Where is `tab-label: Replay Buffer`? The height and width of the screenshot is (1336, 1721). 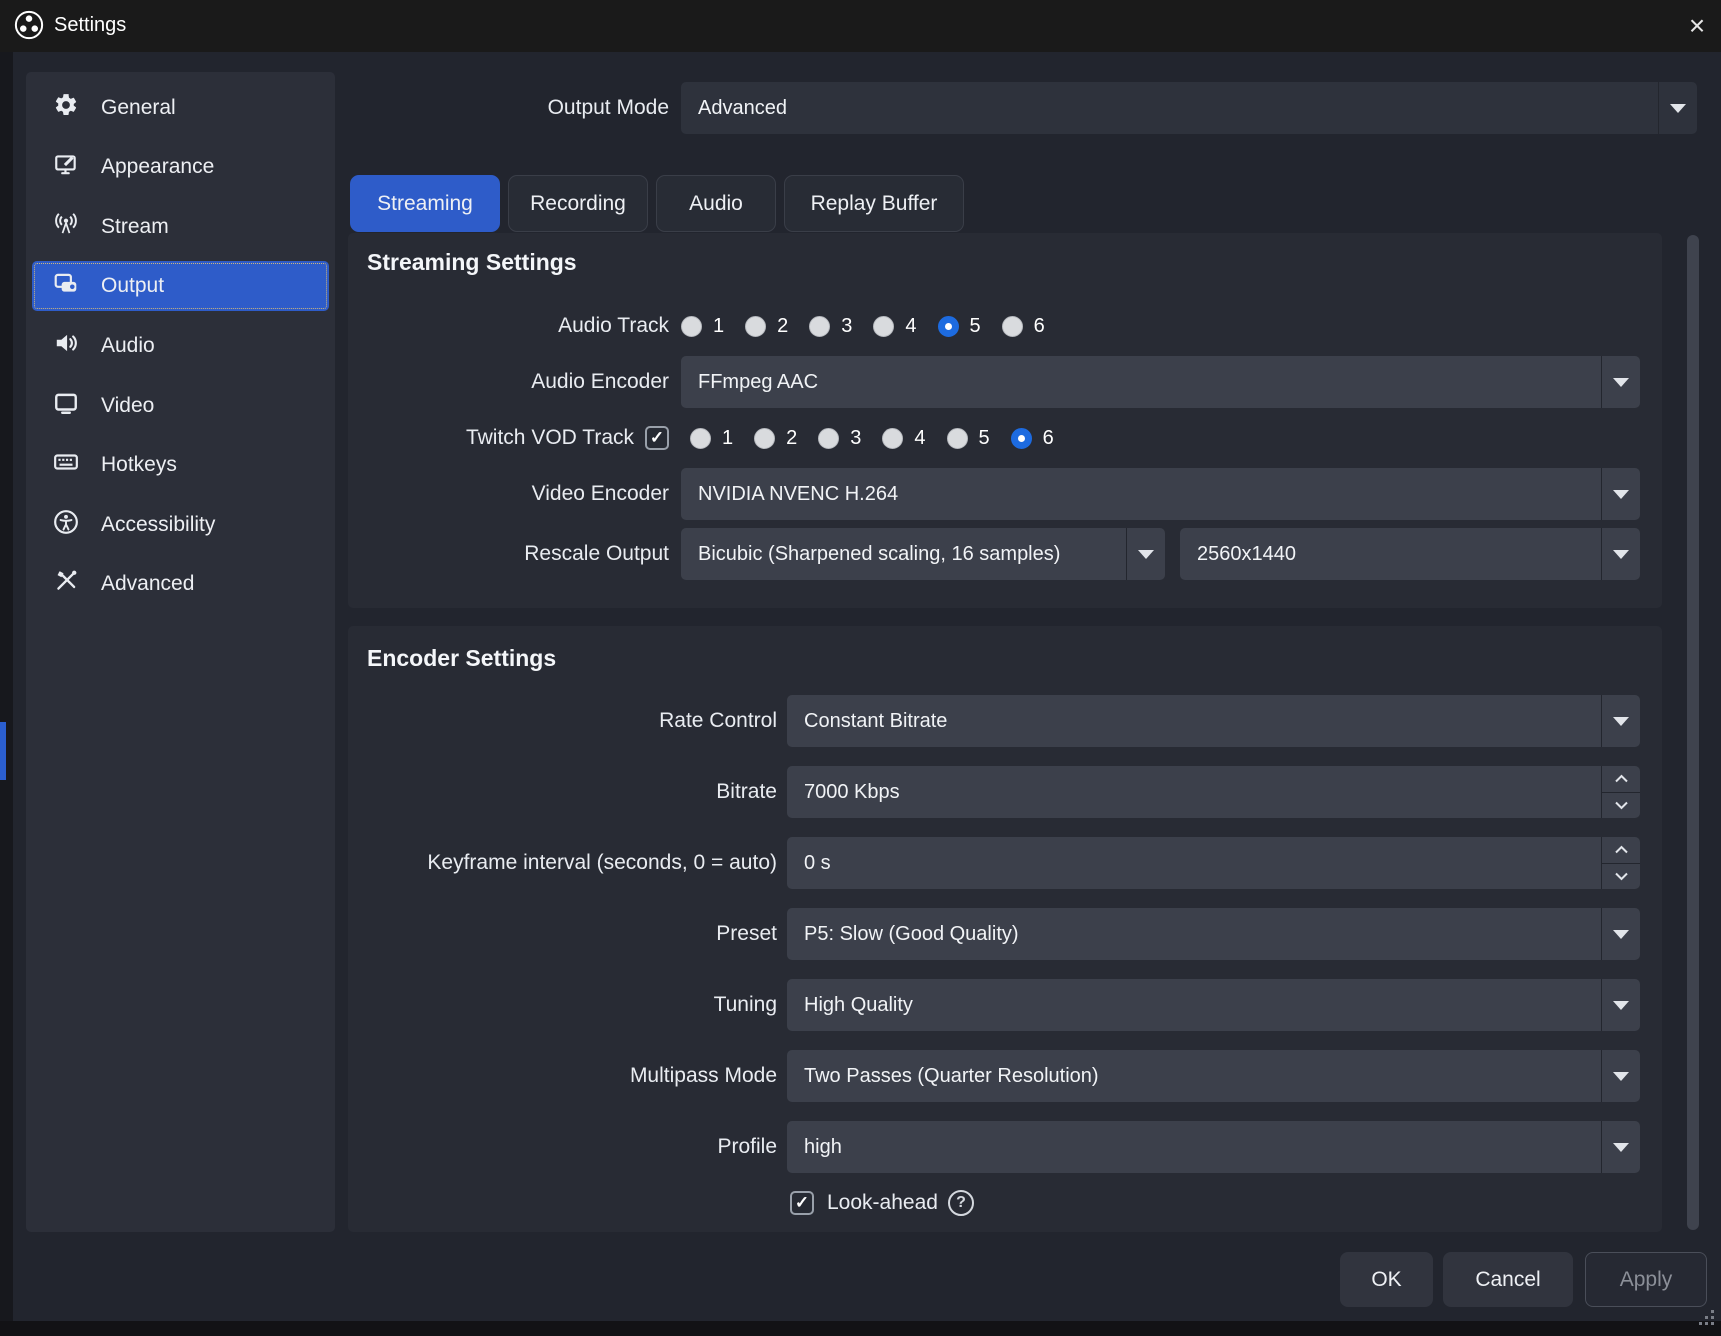 tab-label: Replay Buffer is located at coordinates (874, 203).